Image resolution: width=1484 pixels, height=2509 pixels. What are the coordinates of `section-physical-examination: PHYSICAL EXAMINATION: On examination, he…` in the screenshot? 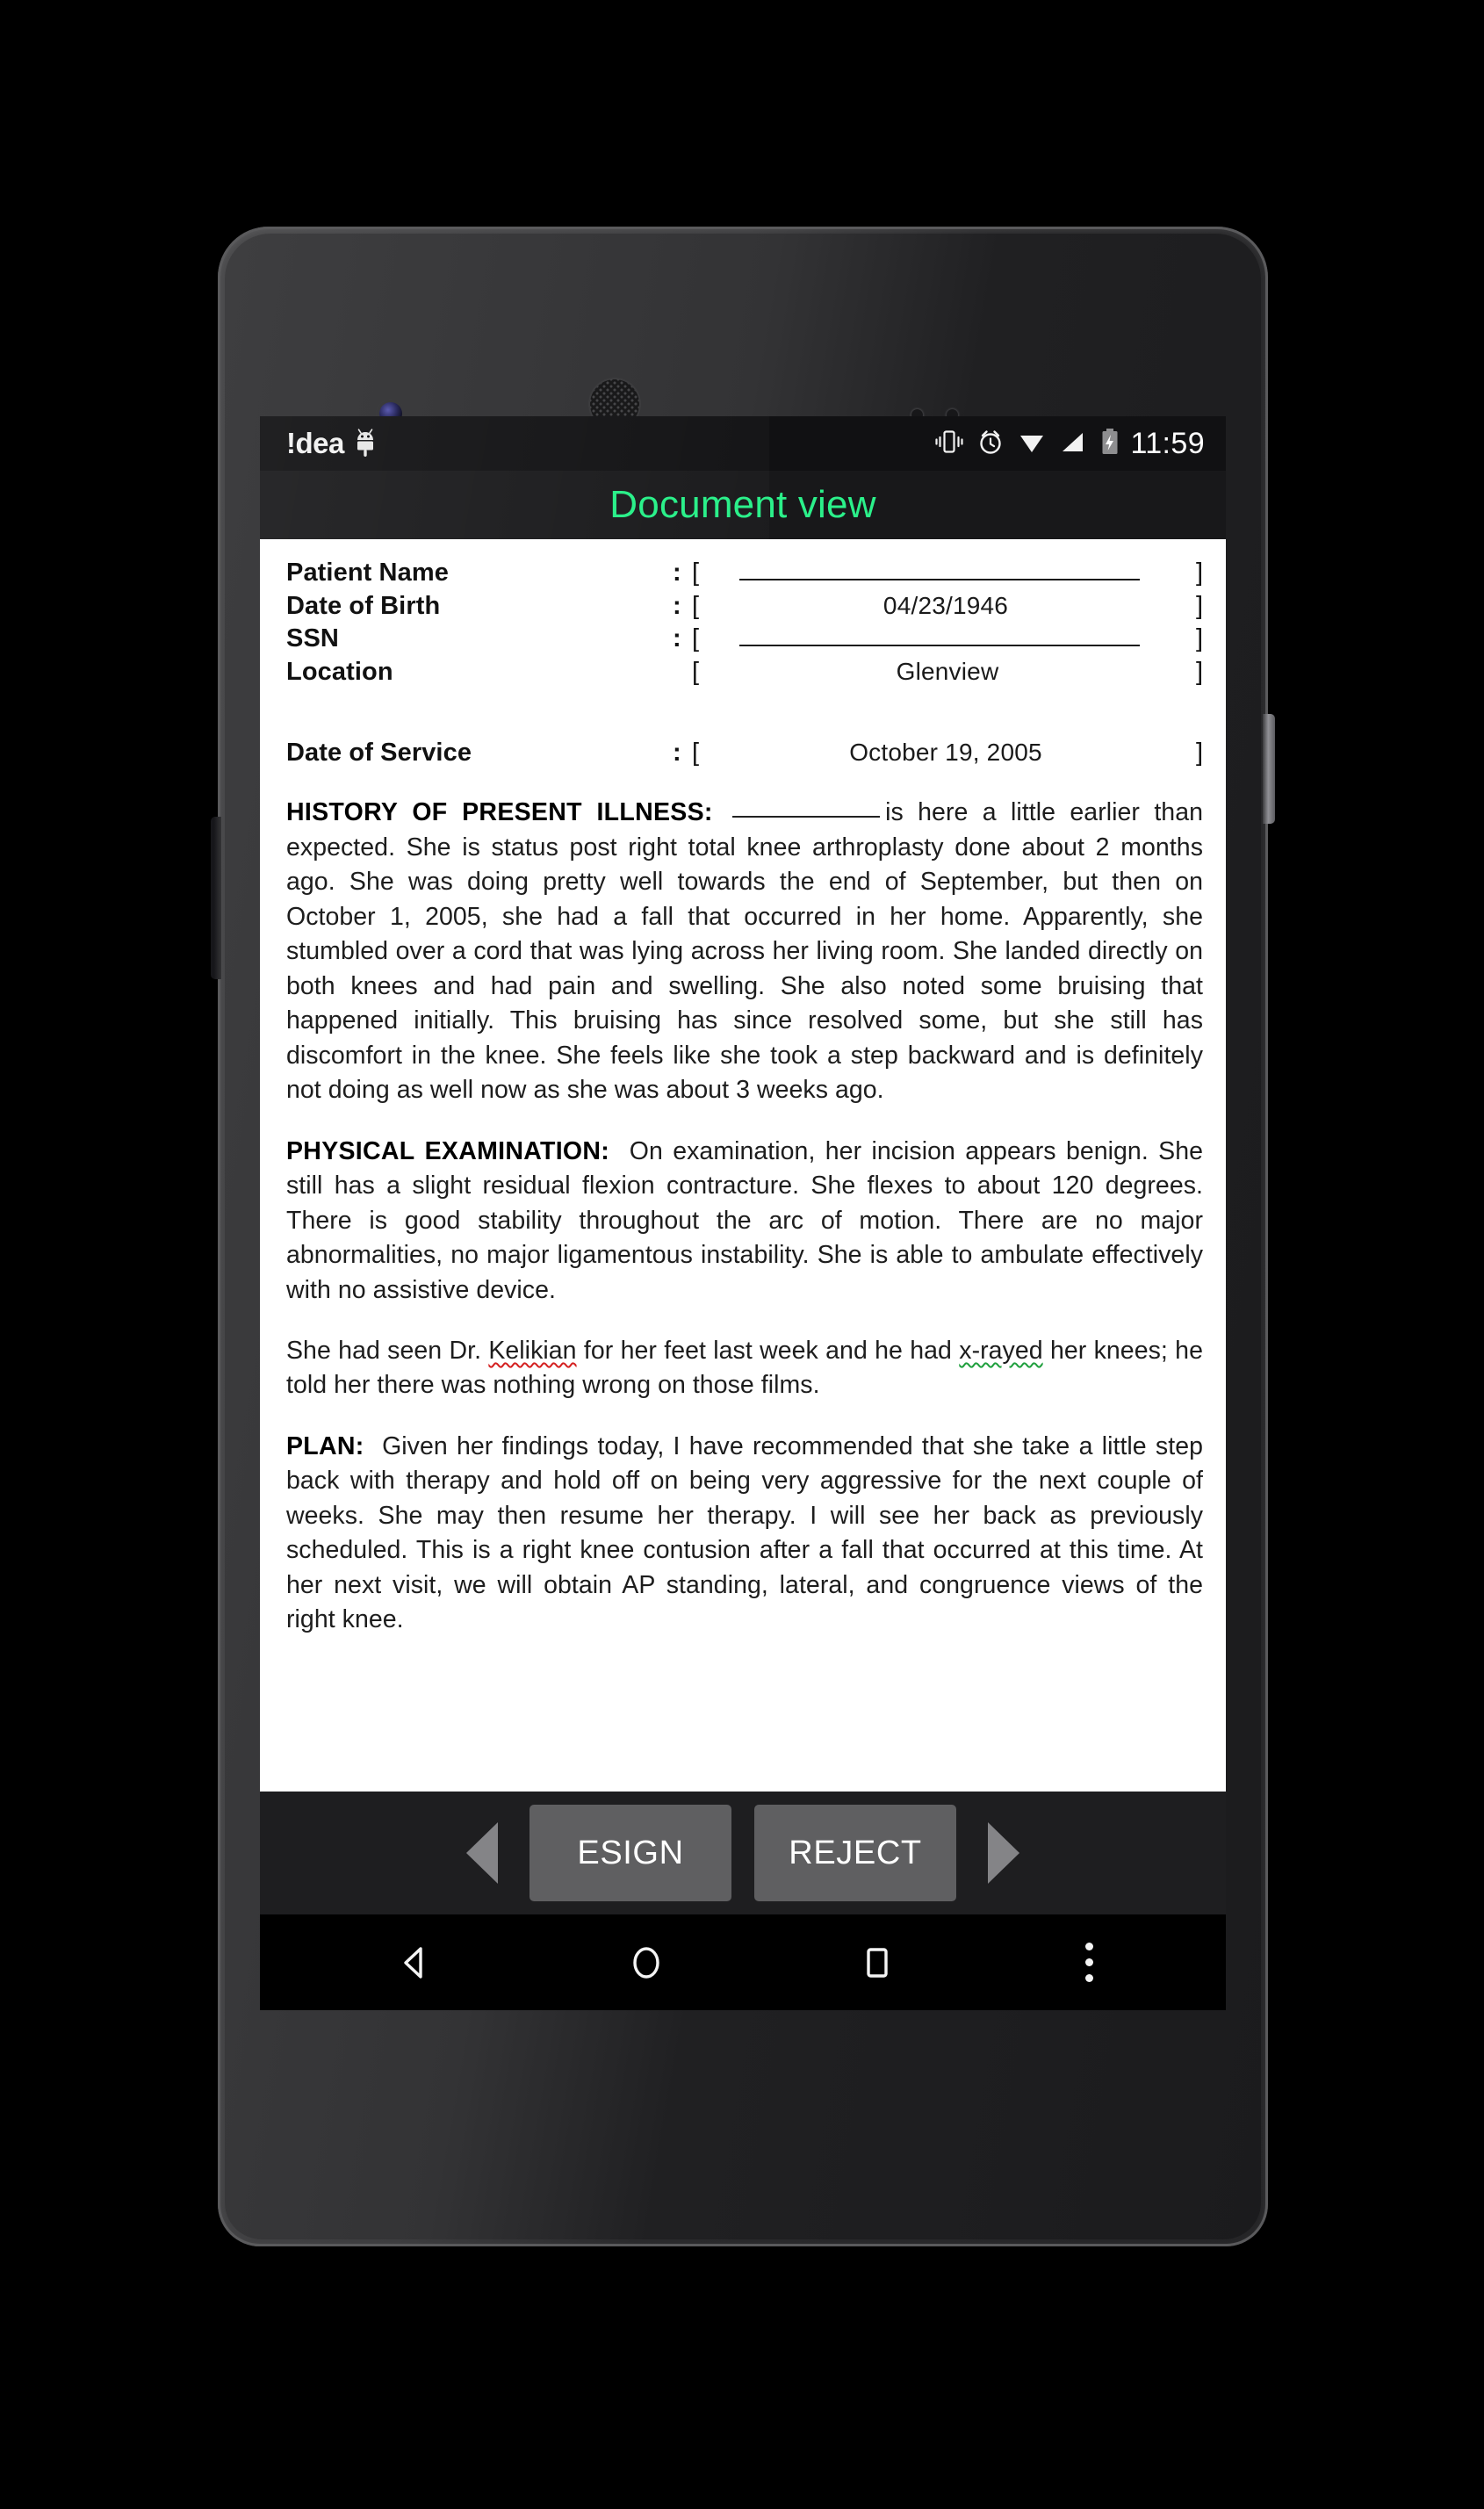 It's located at (744, 1221).